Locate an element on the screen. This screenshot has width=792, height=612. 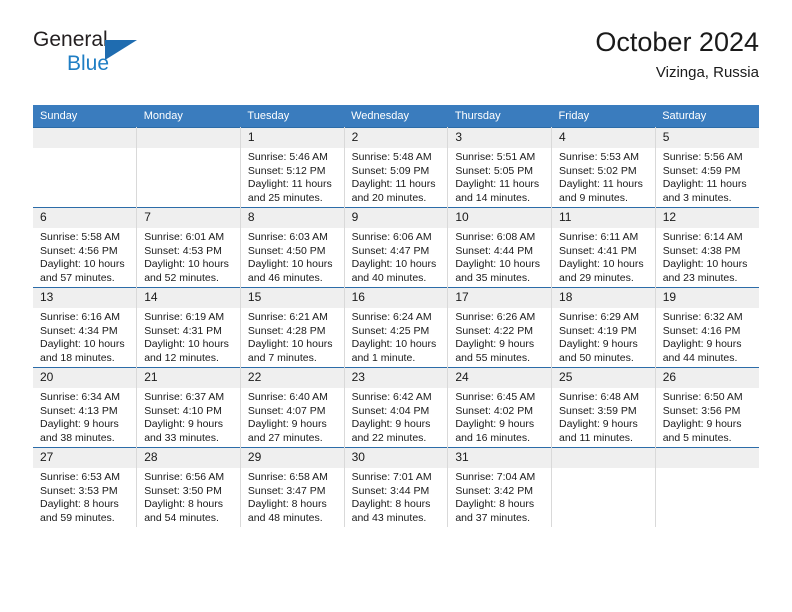
sunrise-text: Sunrise: 6:06 AM is located at coordinates (391, 237).